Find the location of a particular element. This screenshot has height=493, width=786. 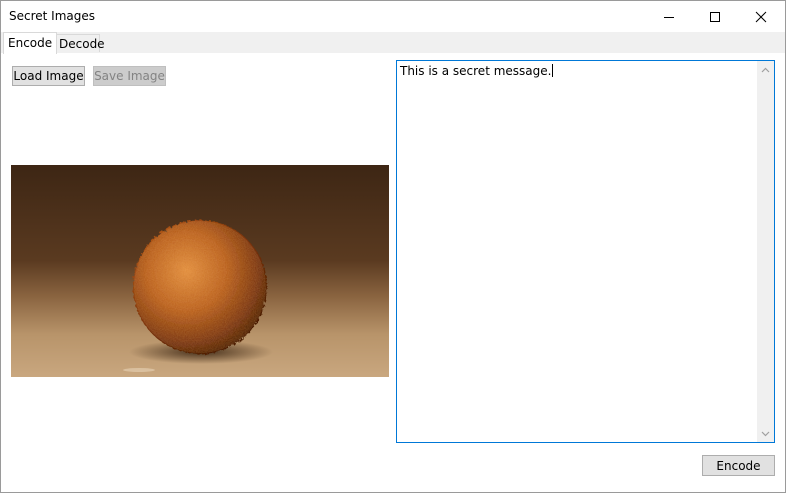

encode-button-label: Encode is located at coordinates (738, 465).